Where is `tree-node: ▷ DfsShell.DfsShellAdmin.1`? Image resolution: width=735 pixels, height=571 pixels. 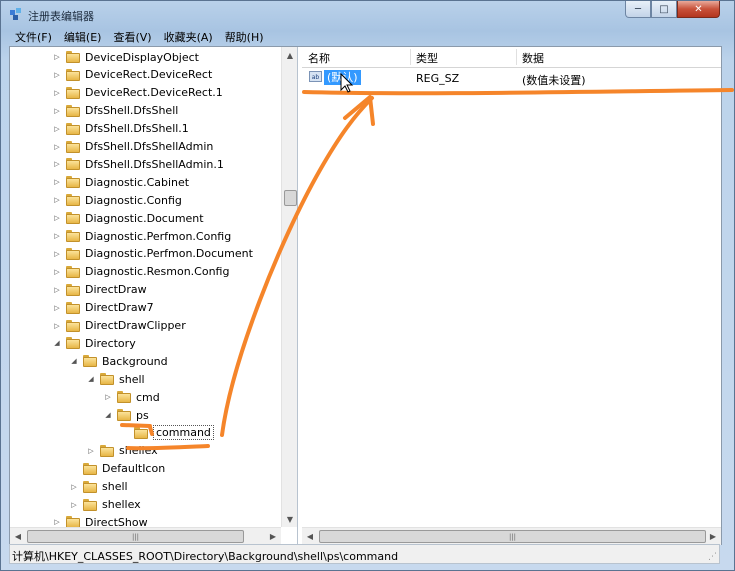
tree-node: ▷ DfsShell.DfsShellAdmin.1 is located at coordinates (138, 164).